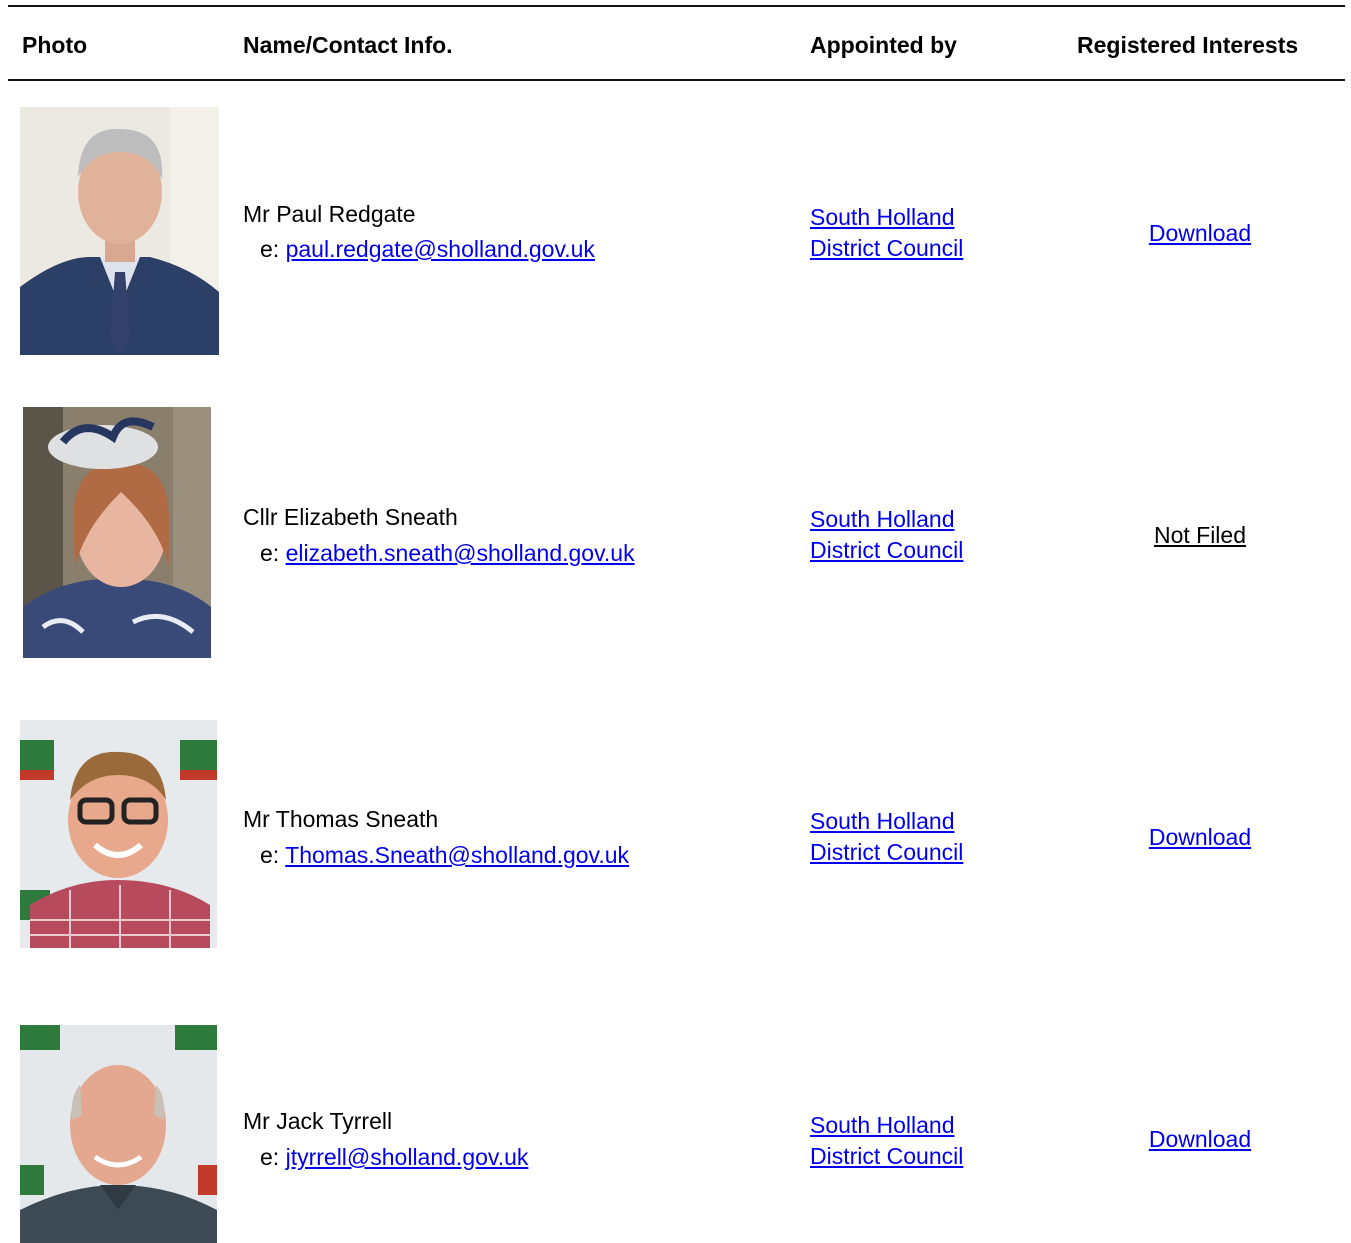 The image size is (1351, 1243). I want to click on member-email-link: Thomas.Sneath@sholland.gov.uk, so click(457, 855).